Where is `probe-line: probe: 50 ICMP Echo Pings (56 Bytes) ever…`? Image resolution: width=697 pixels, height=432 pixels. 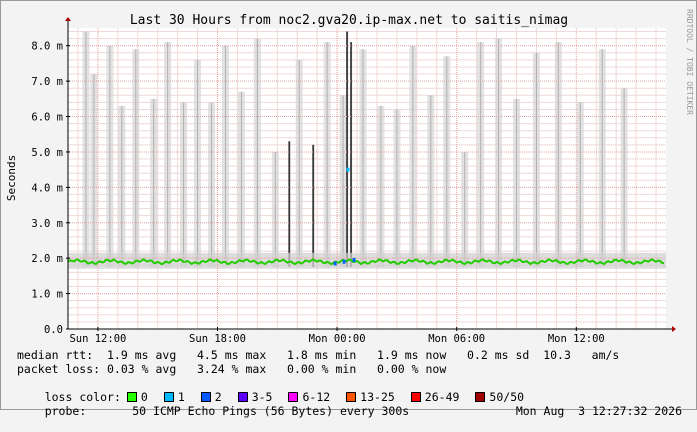
probe-line: probe: 50 ICMP Echo Pings (56 Bytes) ever… is located at coordinates (349, 411).